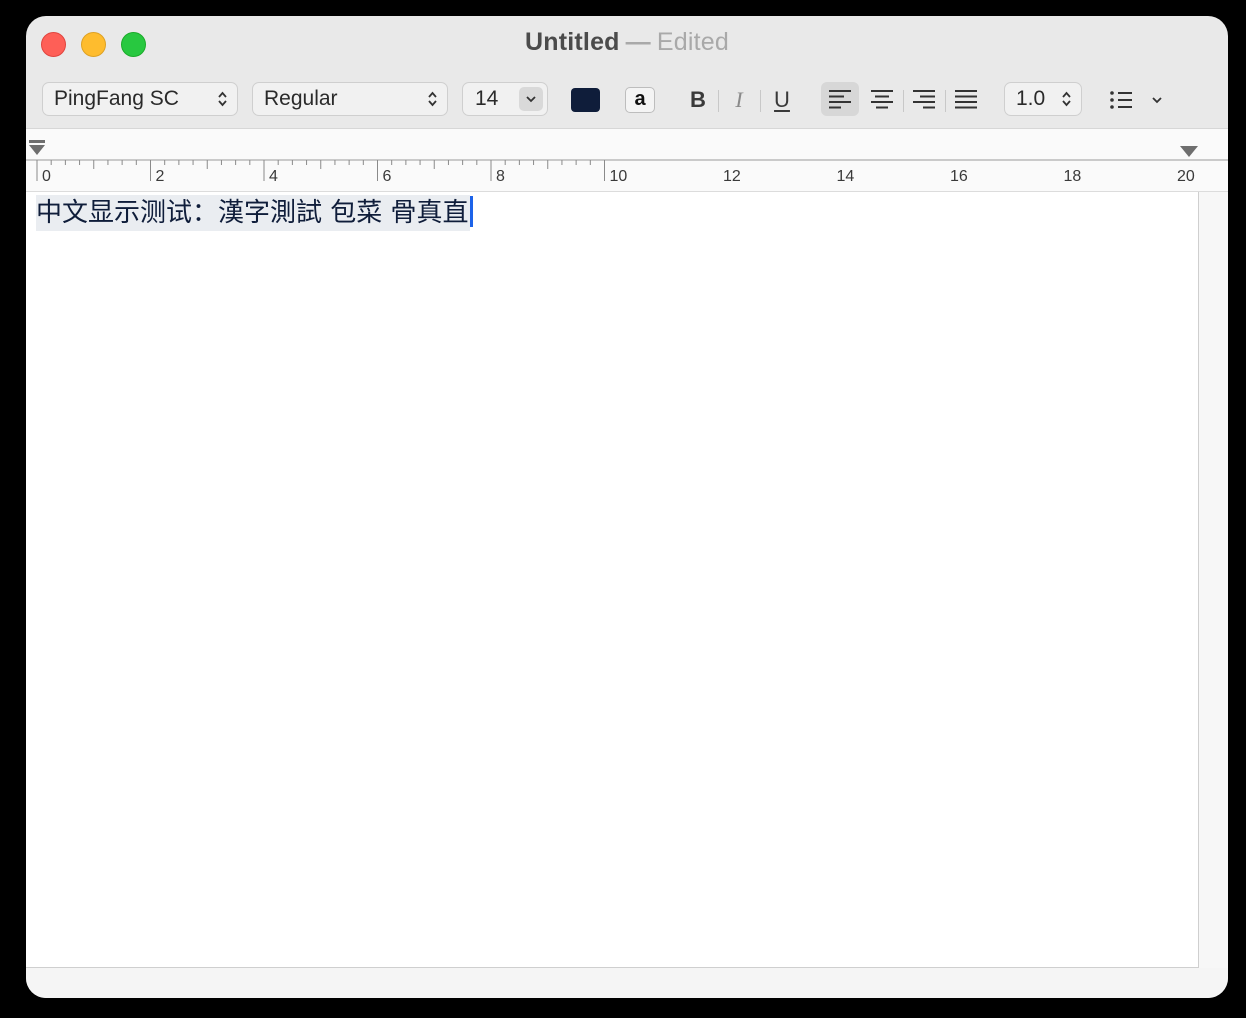 This screenshot has height=1018, width=1246. Describe the element at coordinates (627, 160) in the screenshot. I see `ruler: 0 2 4 6 8 10 12 14 16 18 20` at that location.